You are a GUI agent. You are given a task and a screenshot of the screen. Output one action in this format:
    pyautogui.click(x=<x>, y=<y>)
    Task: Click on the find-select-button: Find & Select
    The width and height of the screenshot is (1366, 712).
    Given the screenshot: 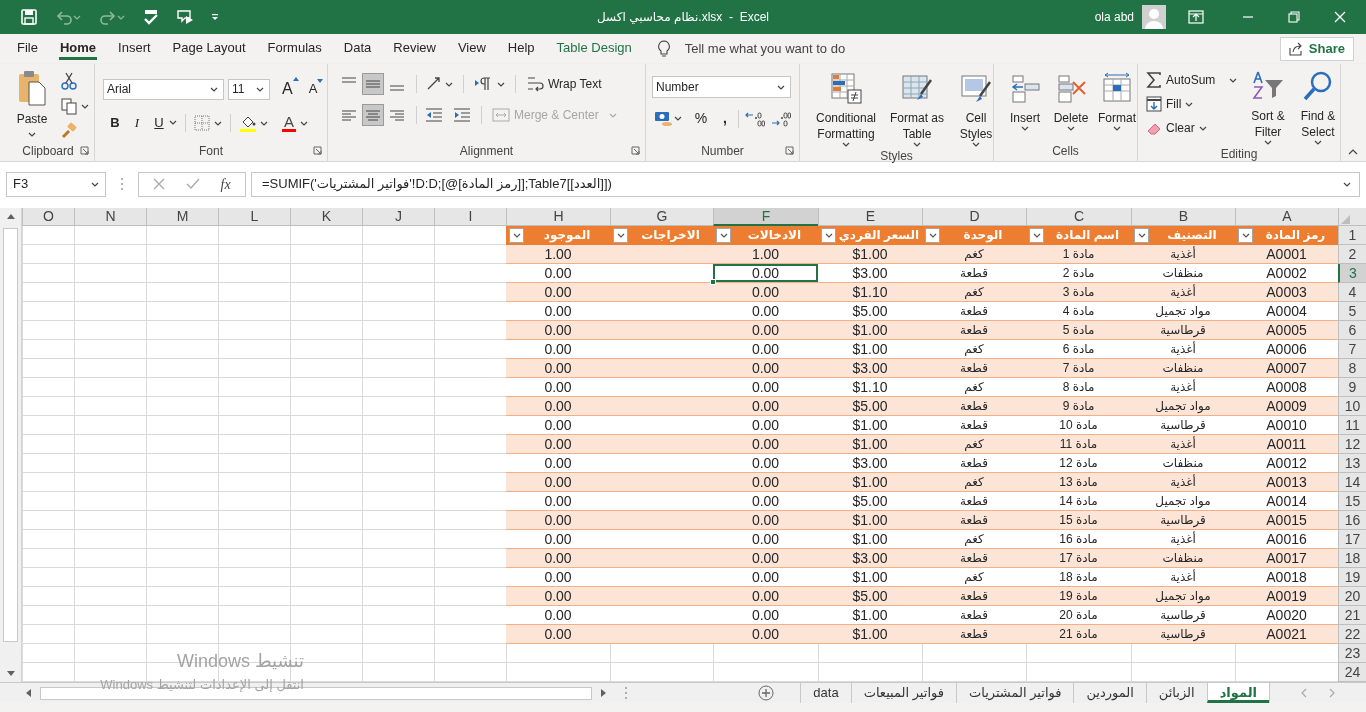 What is the action you would take?
    pyautogui.click(x=1318, y=107)
    